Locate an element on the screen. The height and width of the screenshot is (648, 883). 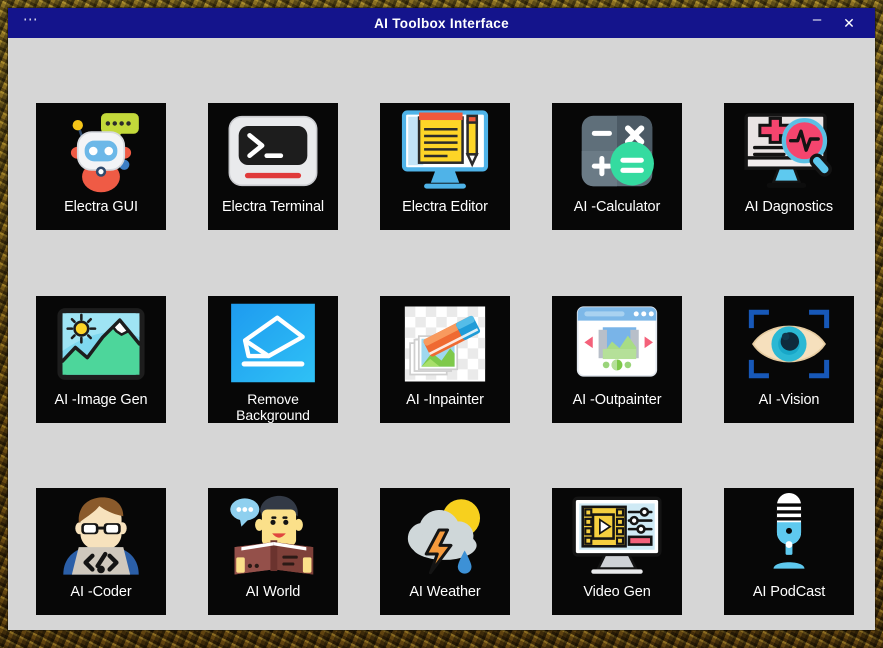
calculator-icon is located at coordinates (617, 151).